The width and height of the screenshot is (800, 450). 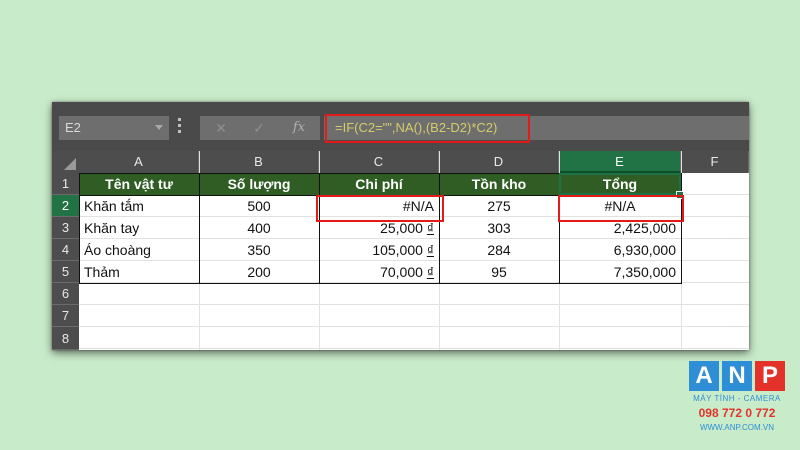 I want to click on column-header-c: C, so click(x=379, y=162).